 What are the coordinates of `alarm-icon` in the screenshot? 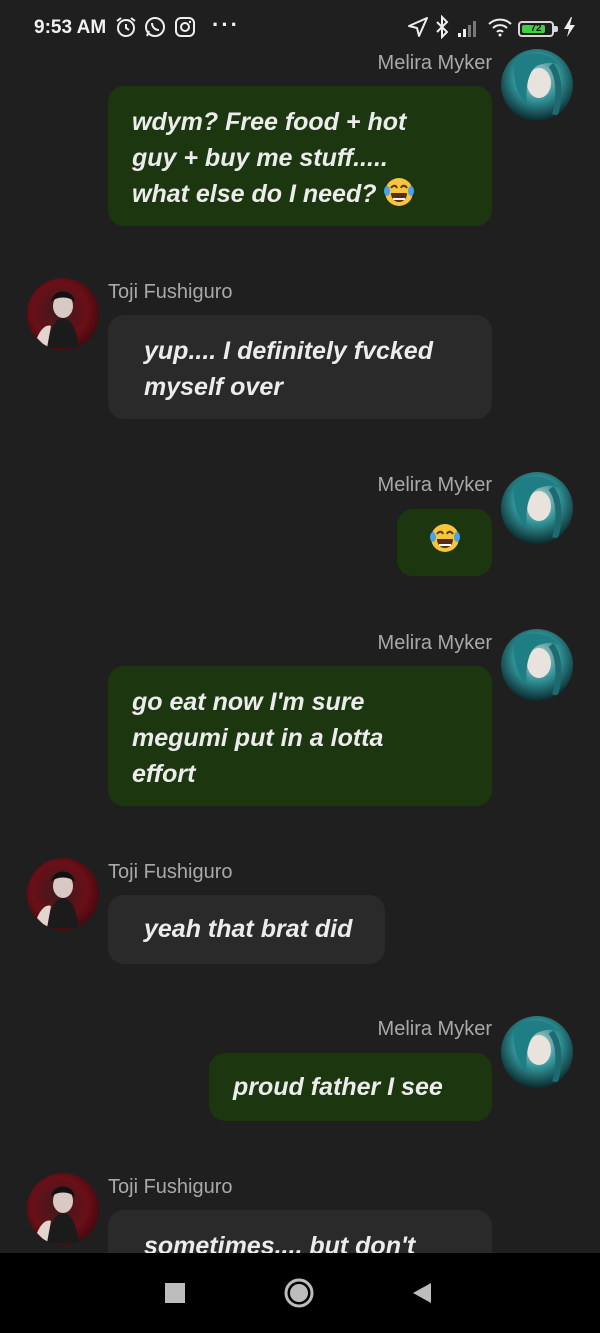 It's located at (126, 27).